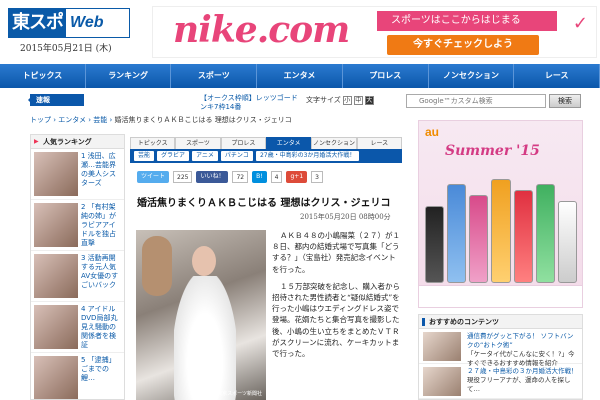 The image size is (600, 400). Describe the element at coordinates (203, 120) in the screenshot. I see `breadcrumb-current: 婚活焦りまくりＡＫＢこじはる 理想はクリス・ジェリコ` at that location.